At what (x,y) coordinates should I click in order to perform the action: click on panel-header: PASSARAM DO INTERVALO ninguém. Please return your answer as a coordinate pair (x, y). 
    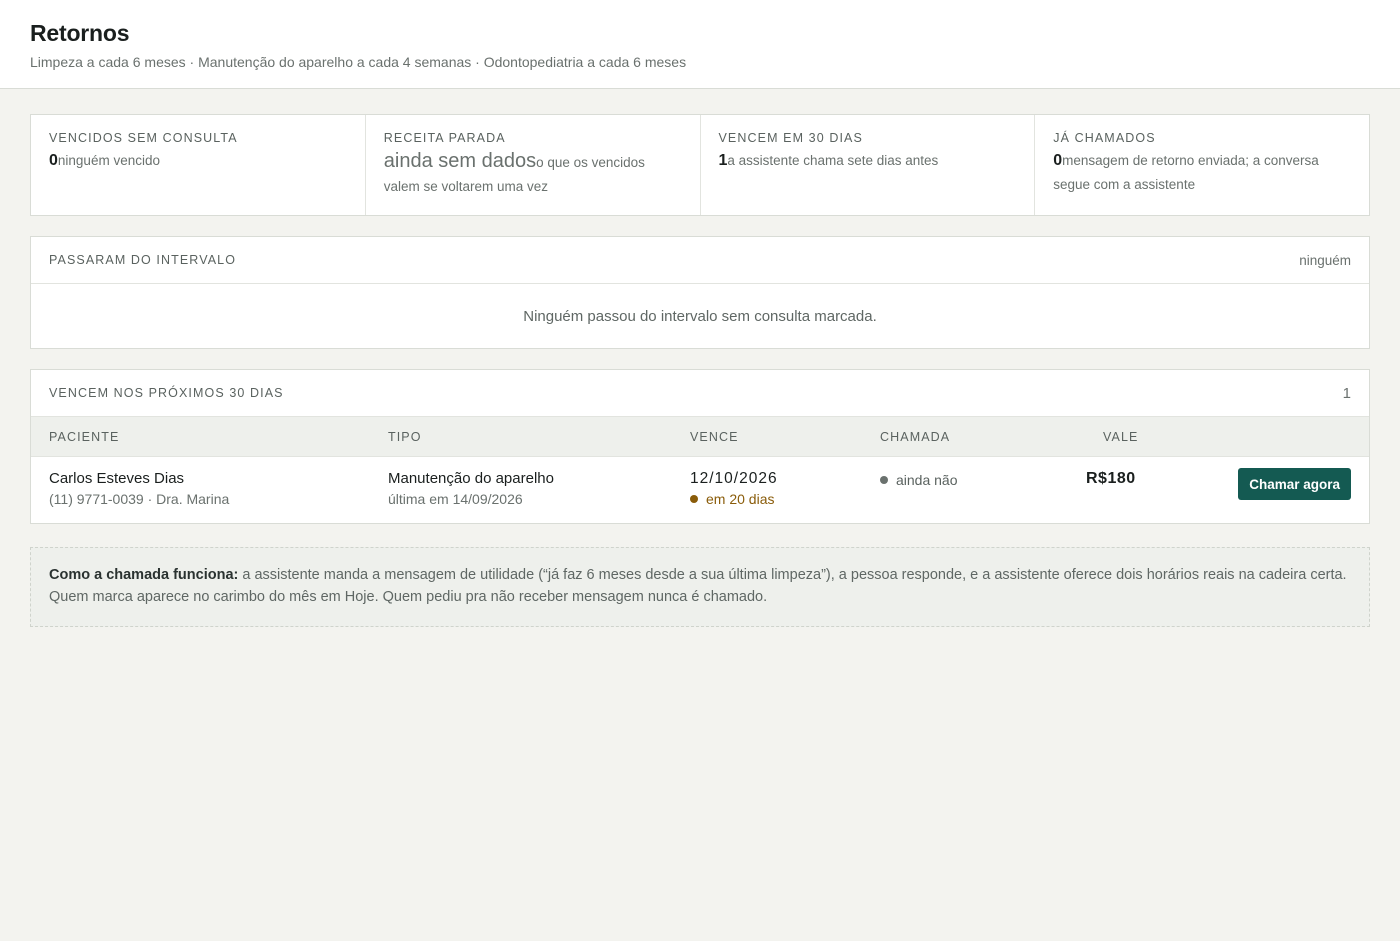
    Looking at the image, I should click on (700, 260).